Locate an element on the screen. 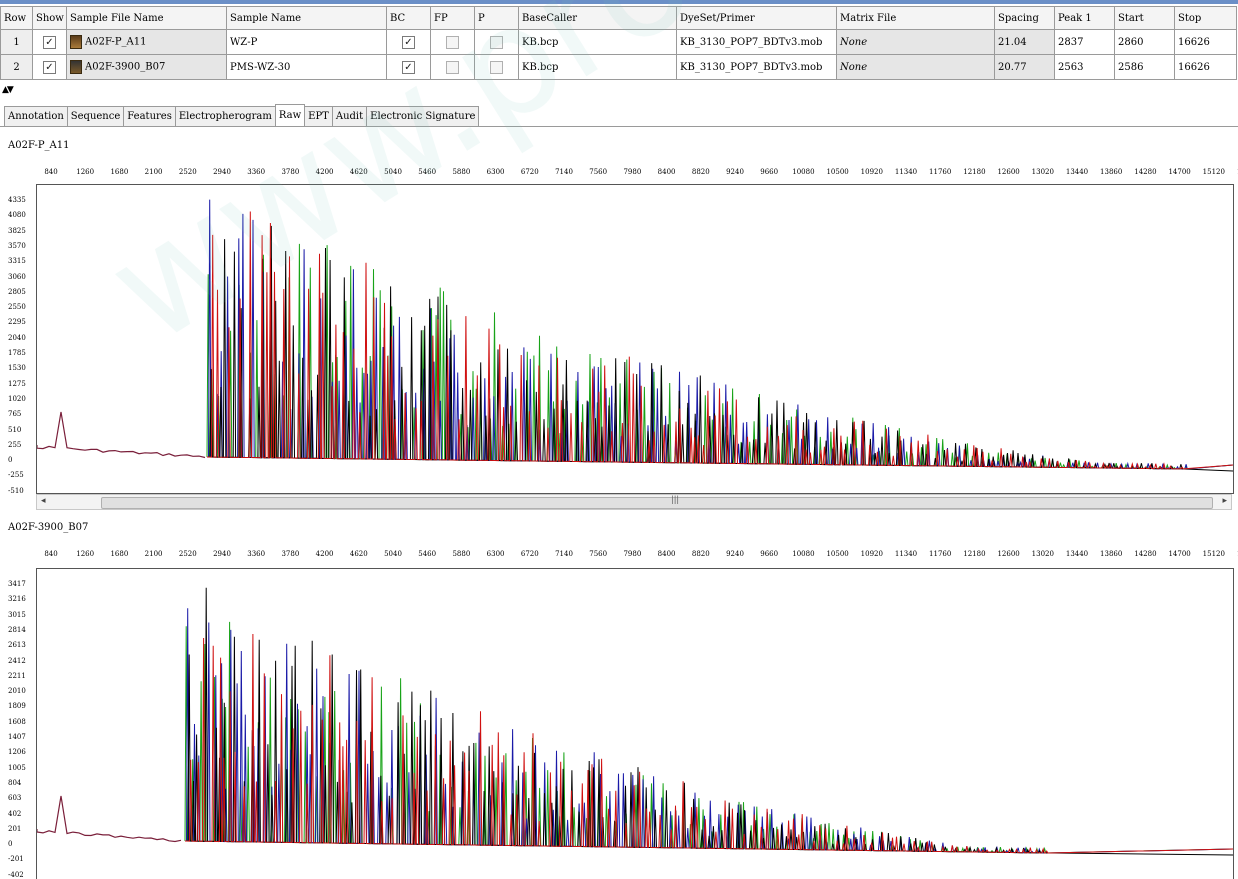 This screenshot has height=879, width=1238. tab-audit: Audit is located at coordinates (349, 116).